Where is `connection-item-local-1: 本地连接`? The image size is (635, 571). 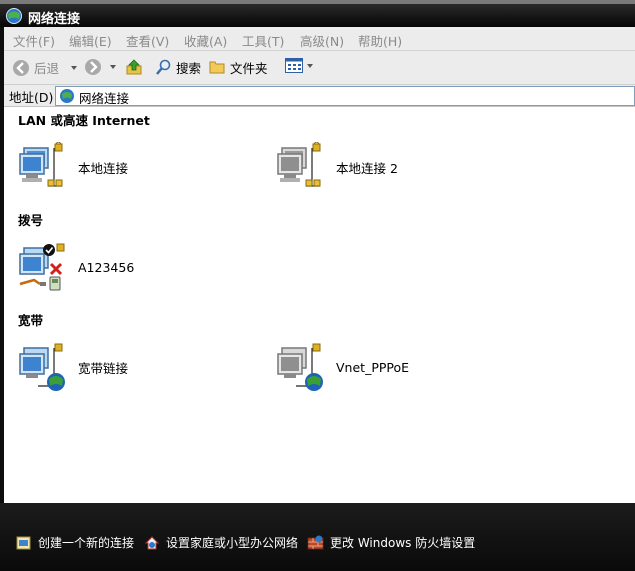
connection-item-local-1: 本地连接 is located at coordinates (73, 167).